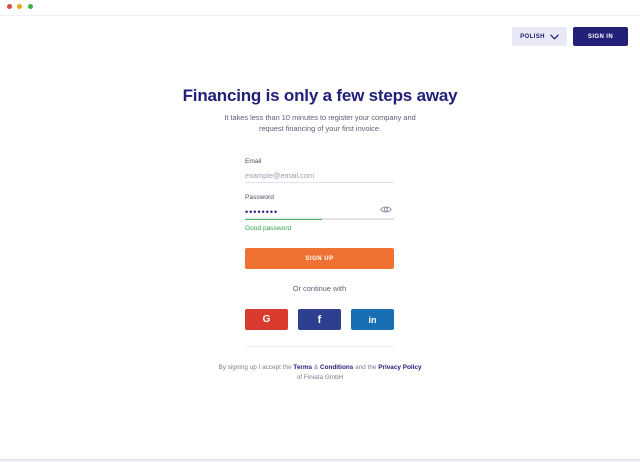 Image resolution: width=640 pixels, height=462 pixels. I want to click on terms-and: and the, so click(366, 367).